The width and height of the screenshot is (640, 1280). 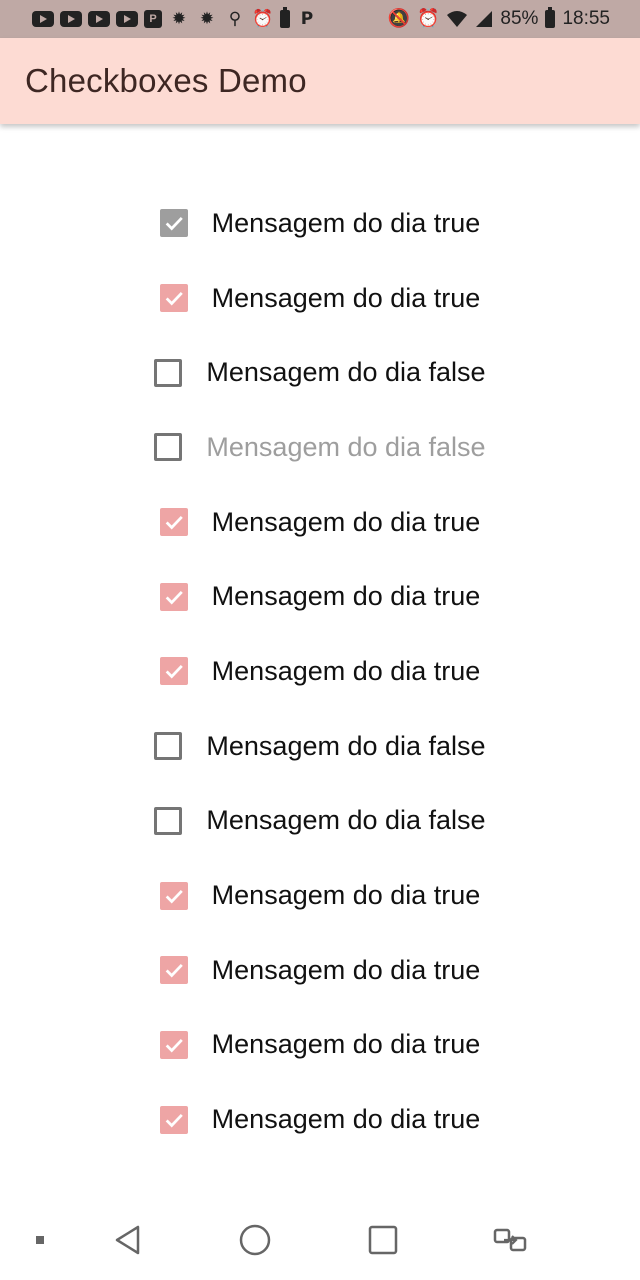 What do you see at coordinates (484, 19) in the screenshot?
I see `signal-icon` at bounding box center [484, 19].